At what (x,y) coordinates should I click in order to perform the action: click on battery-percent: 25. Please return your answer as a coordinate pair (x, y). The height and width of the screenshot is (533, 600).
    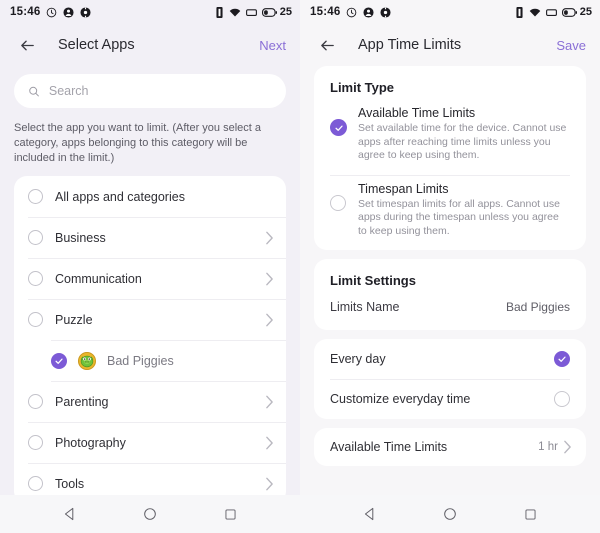
    Looking at the image, I should click on (285, 12).